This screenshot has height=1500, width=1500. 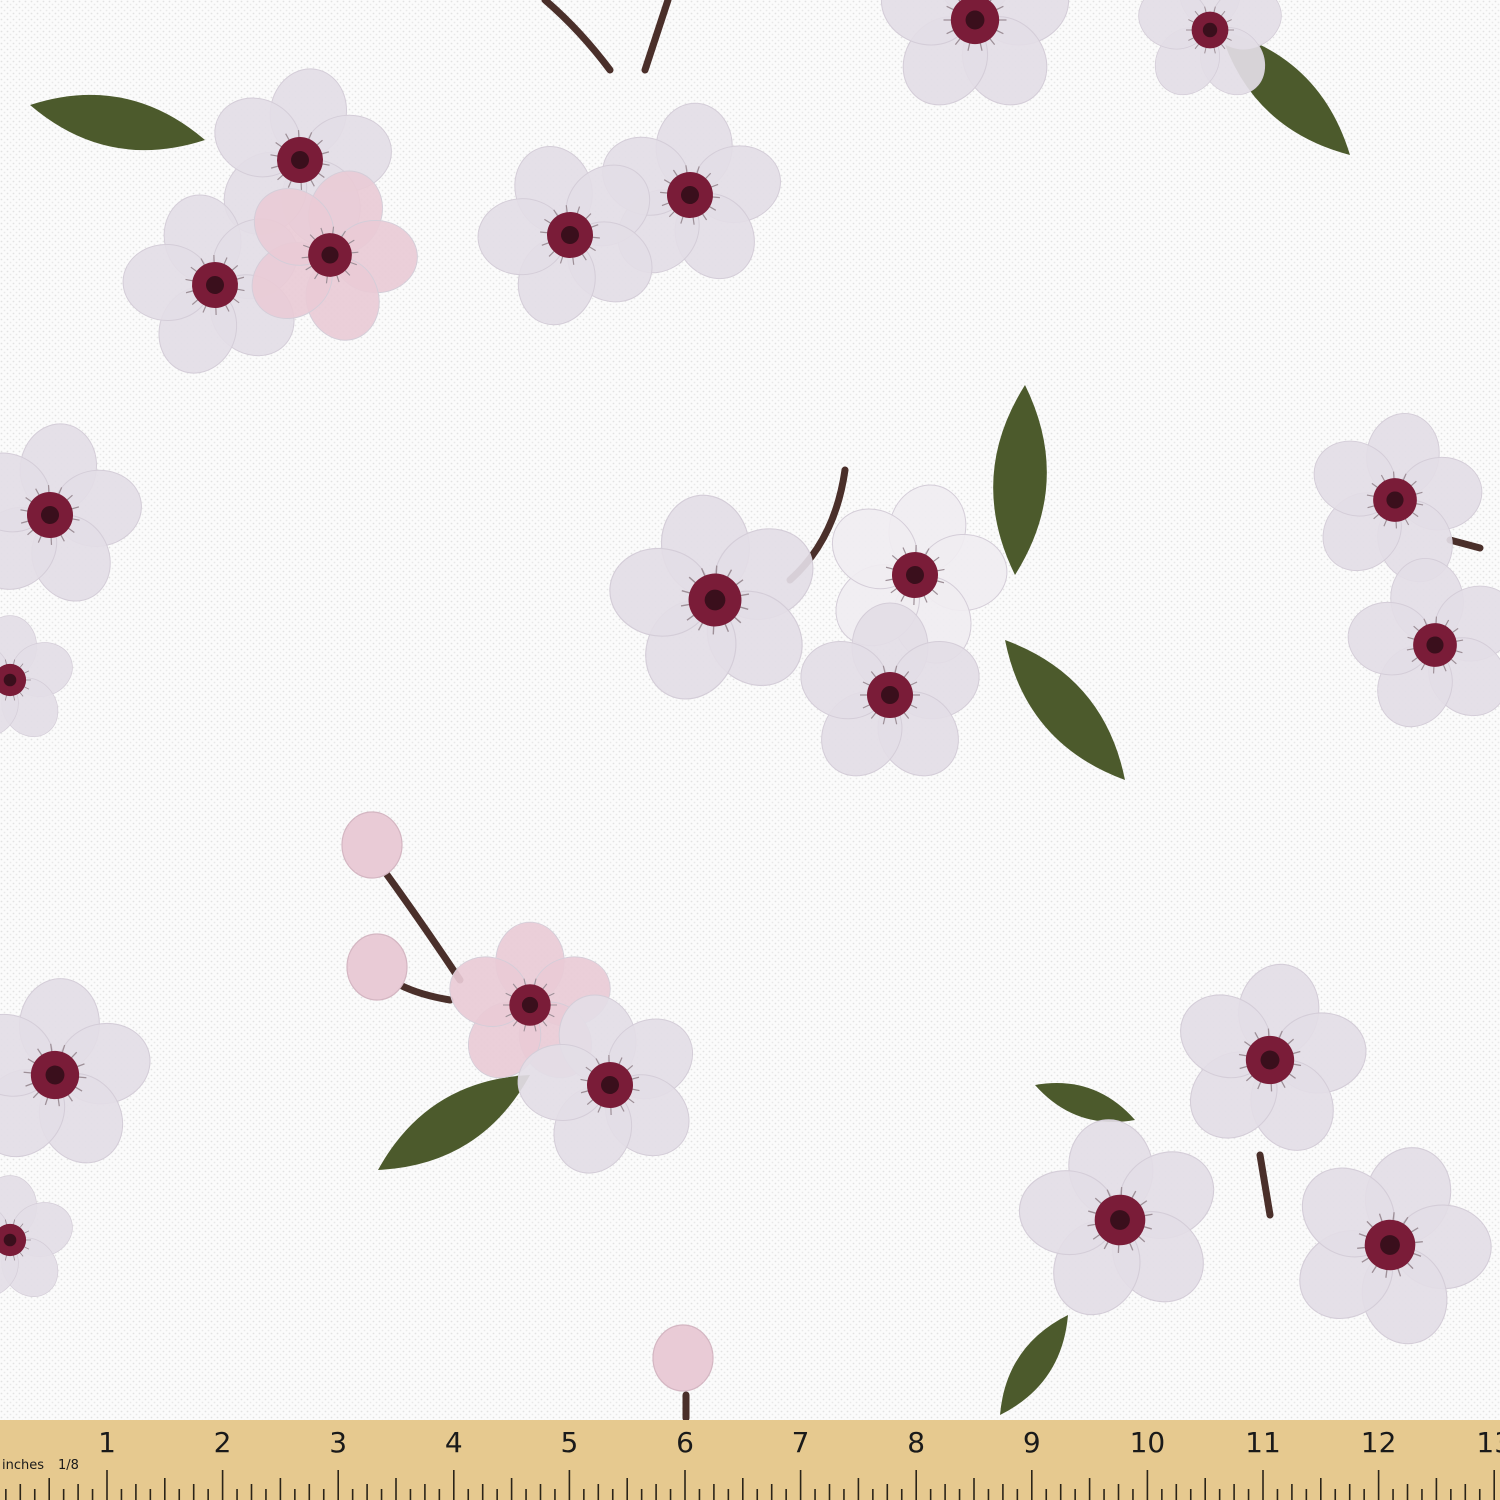 I want to click on ruler-number-4: 4, so click(x=454, y=1442).